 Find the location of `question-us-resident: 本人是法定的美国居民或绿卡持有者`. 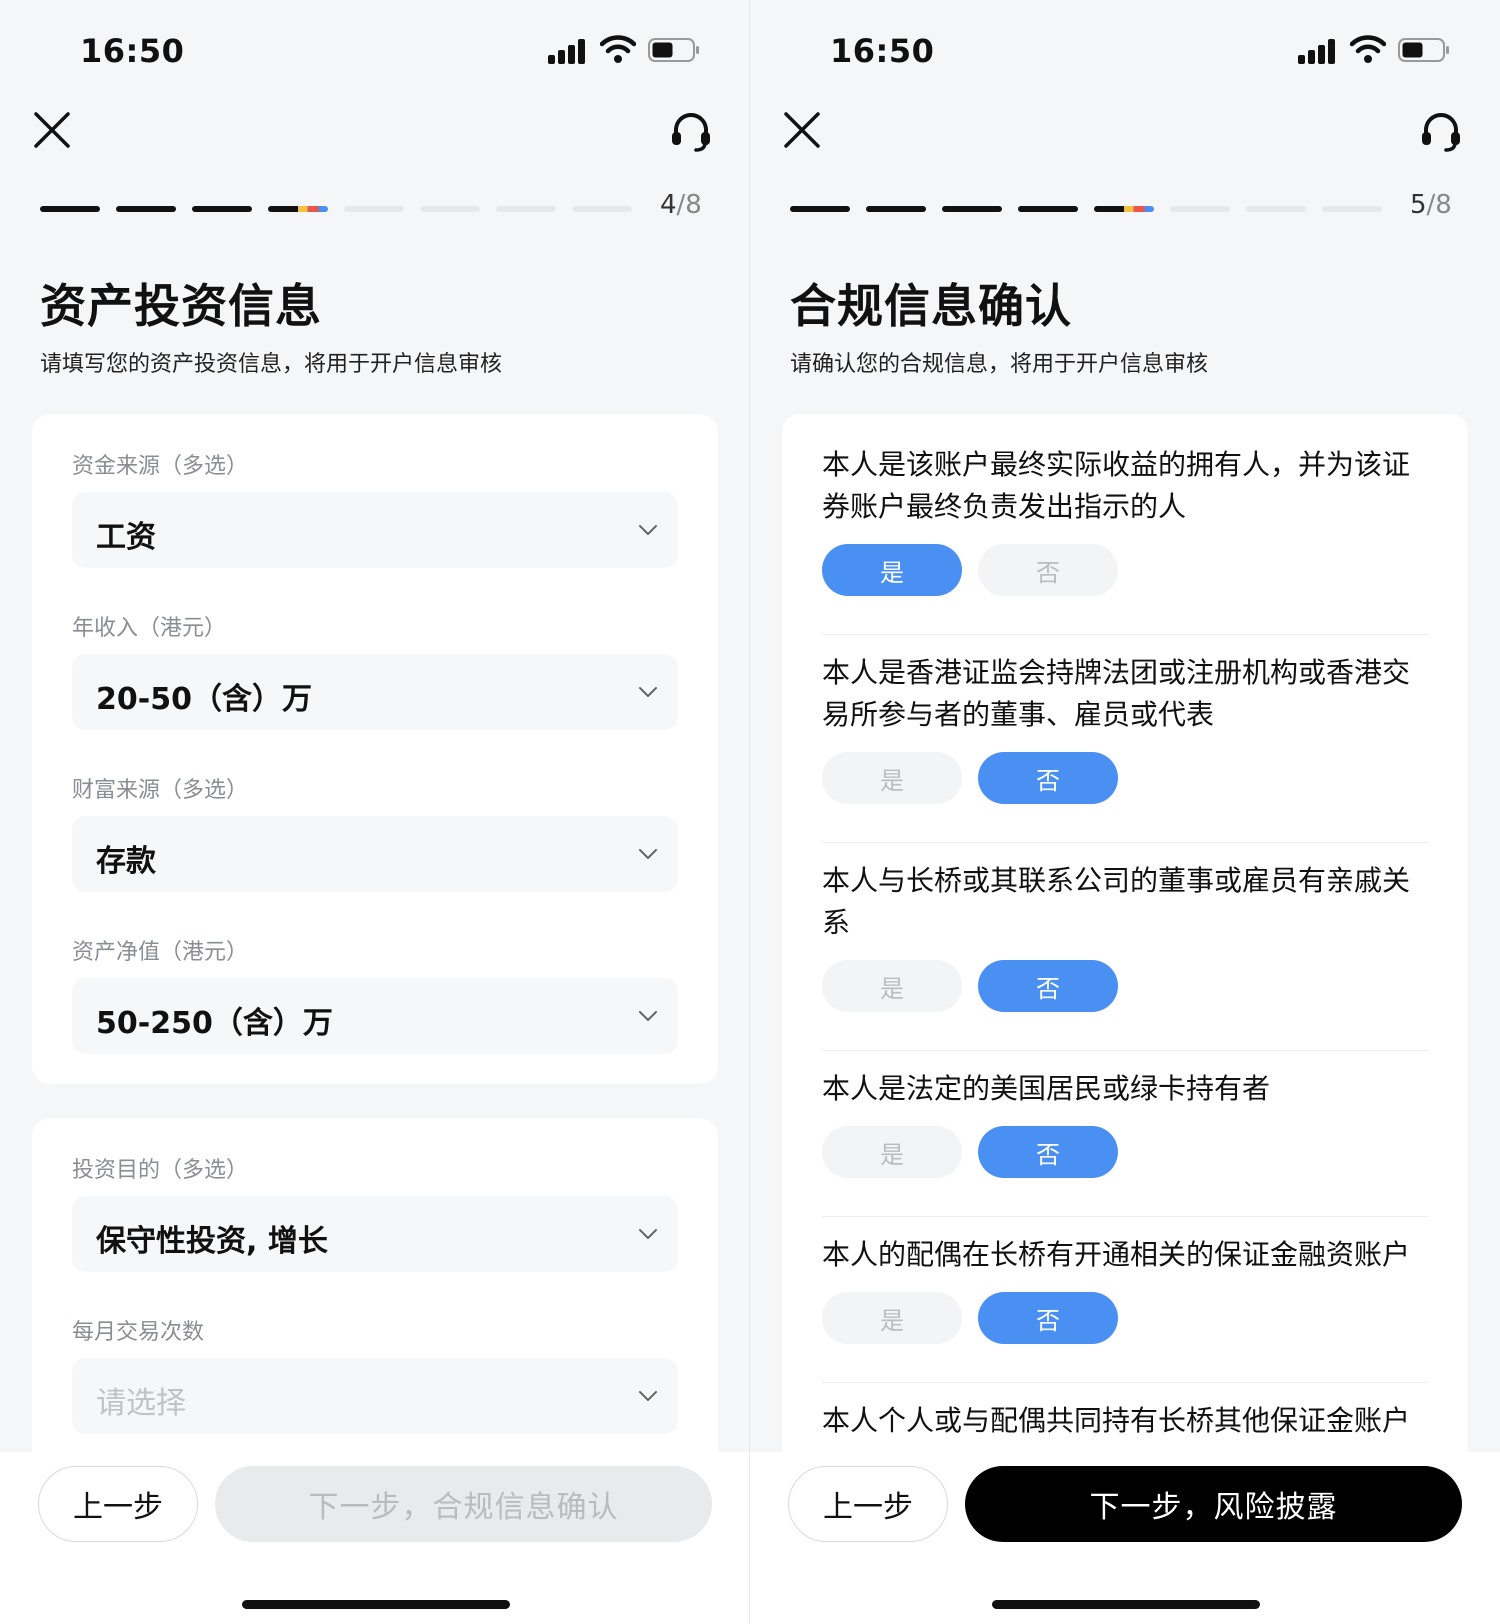

question-us-resident: 本人是法定的美国居民或绿卡持有者 is located at coordinates (1046, 1088).